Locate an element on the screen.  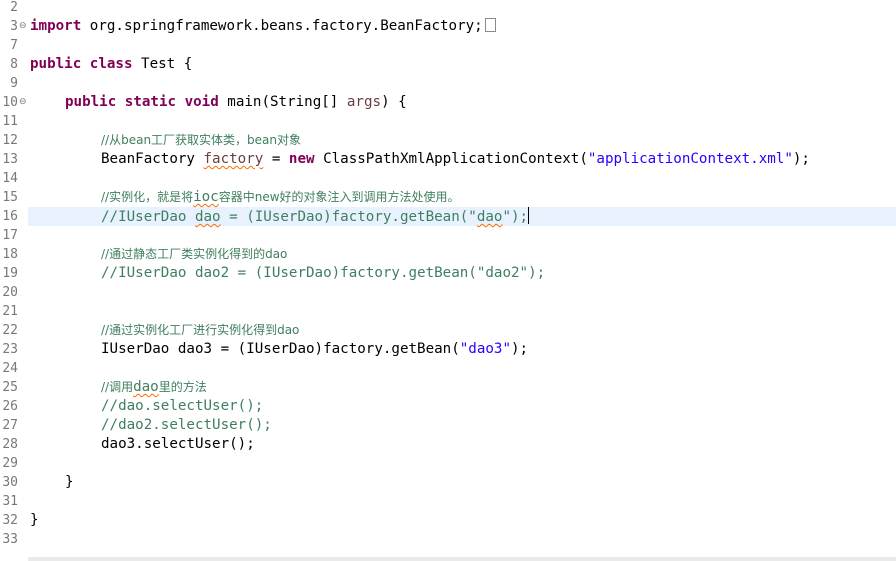
line-number: 18 is located at coordinates (10, 254).